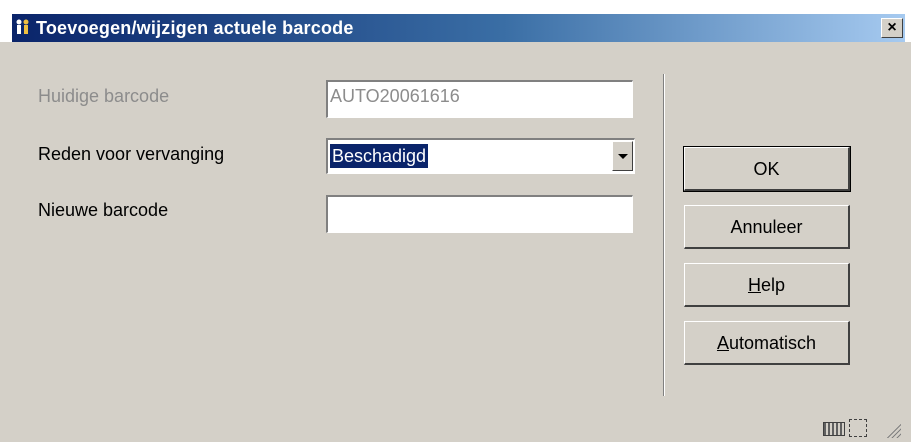 Image resolution: width=911 pixels, height=442 pixels. I want to click on title-caption: Toevoegen/wijzigen actuele barcode ×, so click(458, 28).